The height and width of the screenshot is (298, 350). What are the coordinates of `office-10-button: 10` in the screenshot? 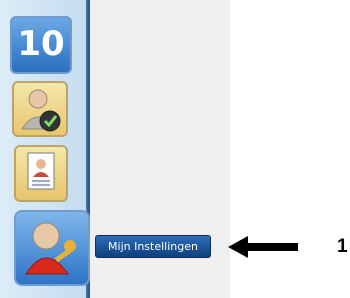 It's located at (41, 45).